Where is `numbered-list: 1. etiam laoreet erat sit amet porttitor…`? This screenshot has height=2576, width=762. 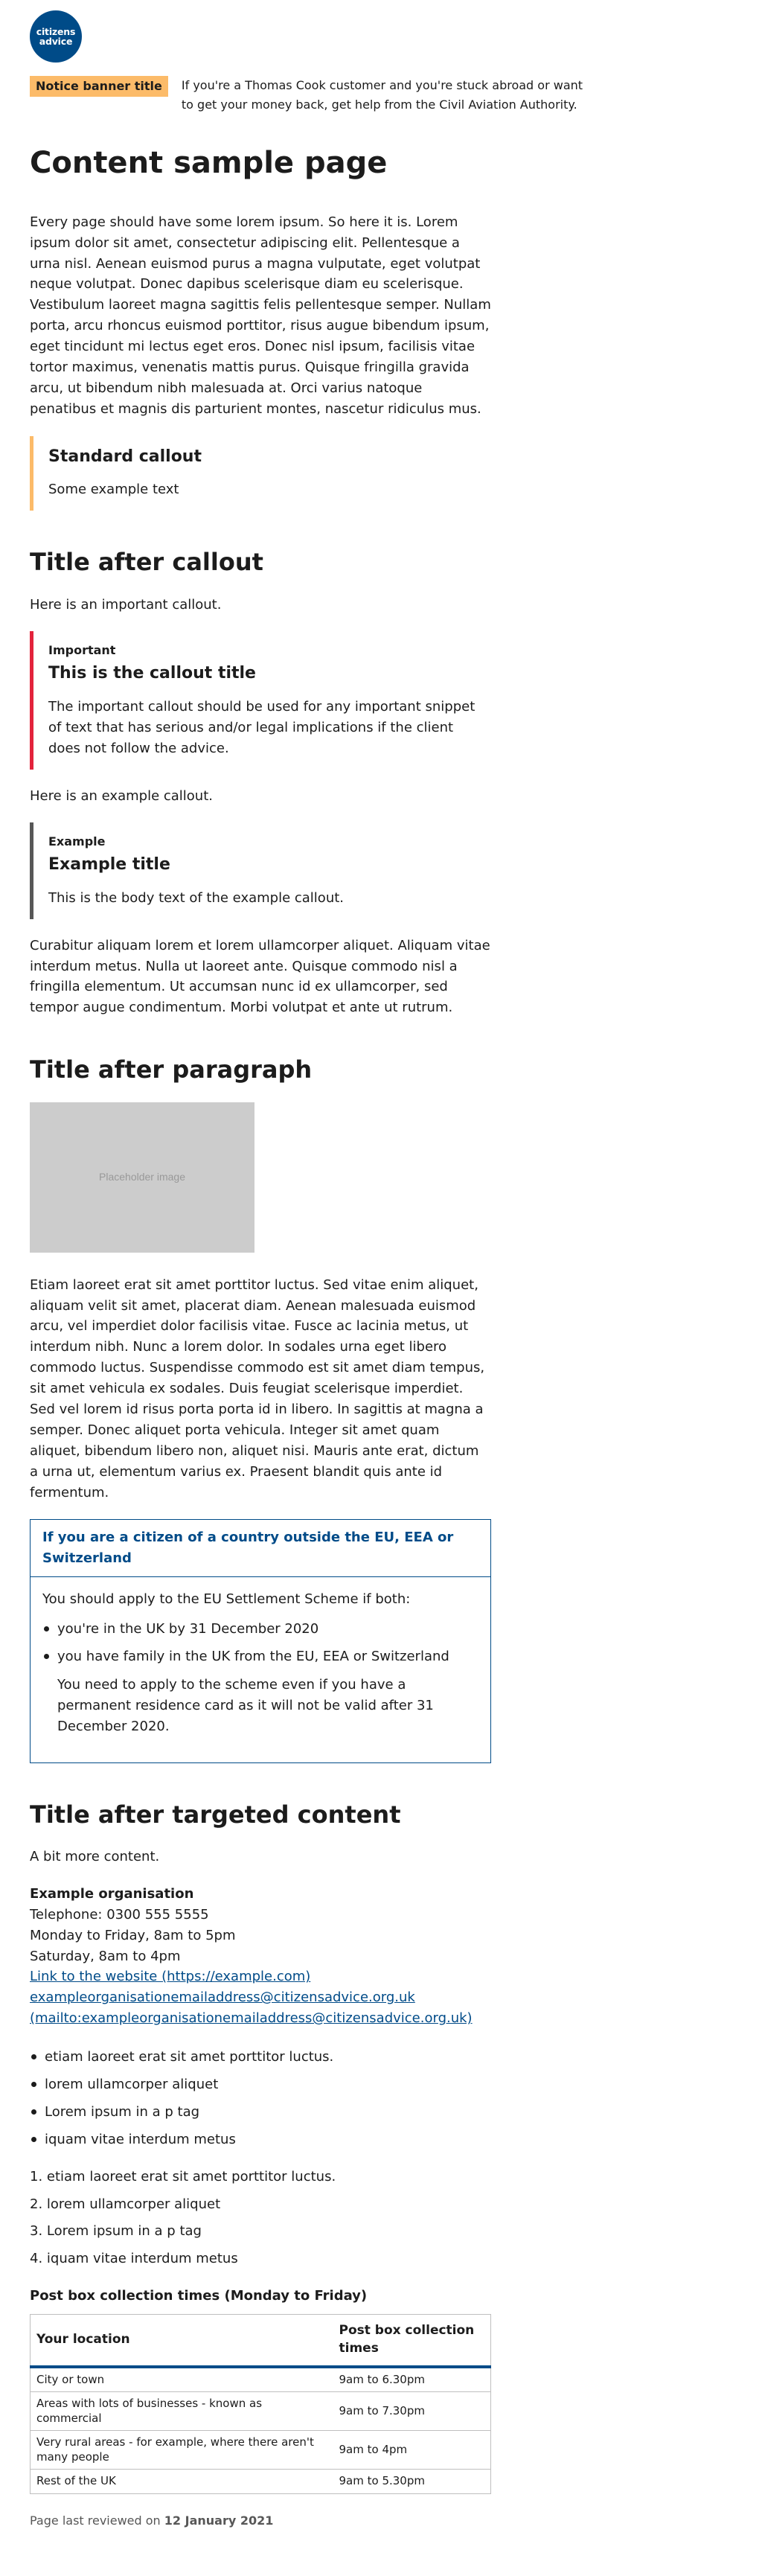
numbered-list: 1. etiam laoreet erat sit amet porttitor… is located at coordinates (260, 2219).